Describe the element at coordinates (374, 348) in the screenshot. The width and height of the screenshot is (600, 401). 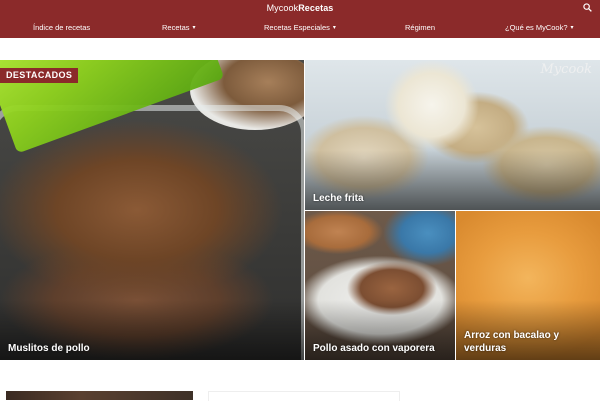
I see `tile-title: Pollo asado con vaporera` at that location.